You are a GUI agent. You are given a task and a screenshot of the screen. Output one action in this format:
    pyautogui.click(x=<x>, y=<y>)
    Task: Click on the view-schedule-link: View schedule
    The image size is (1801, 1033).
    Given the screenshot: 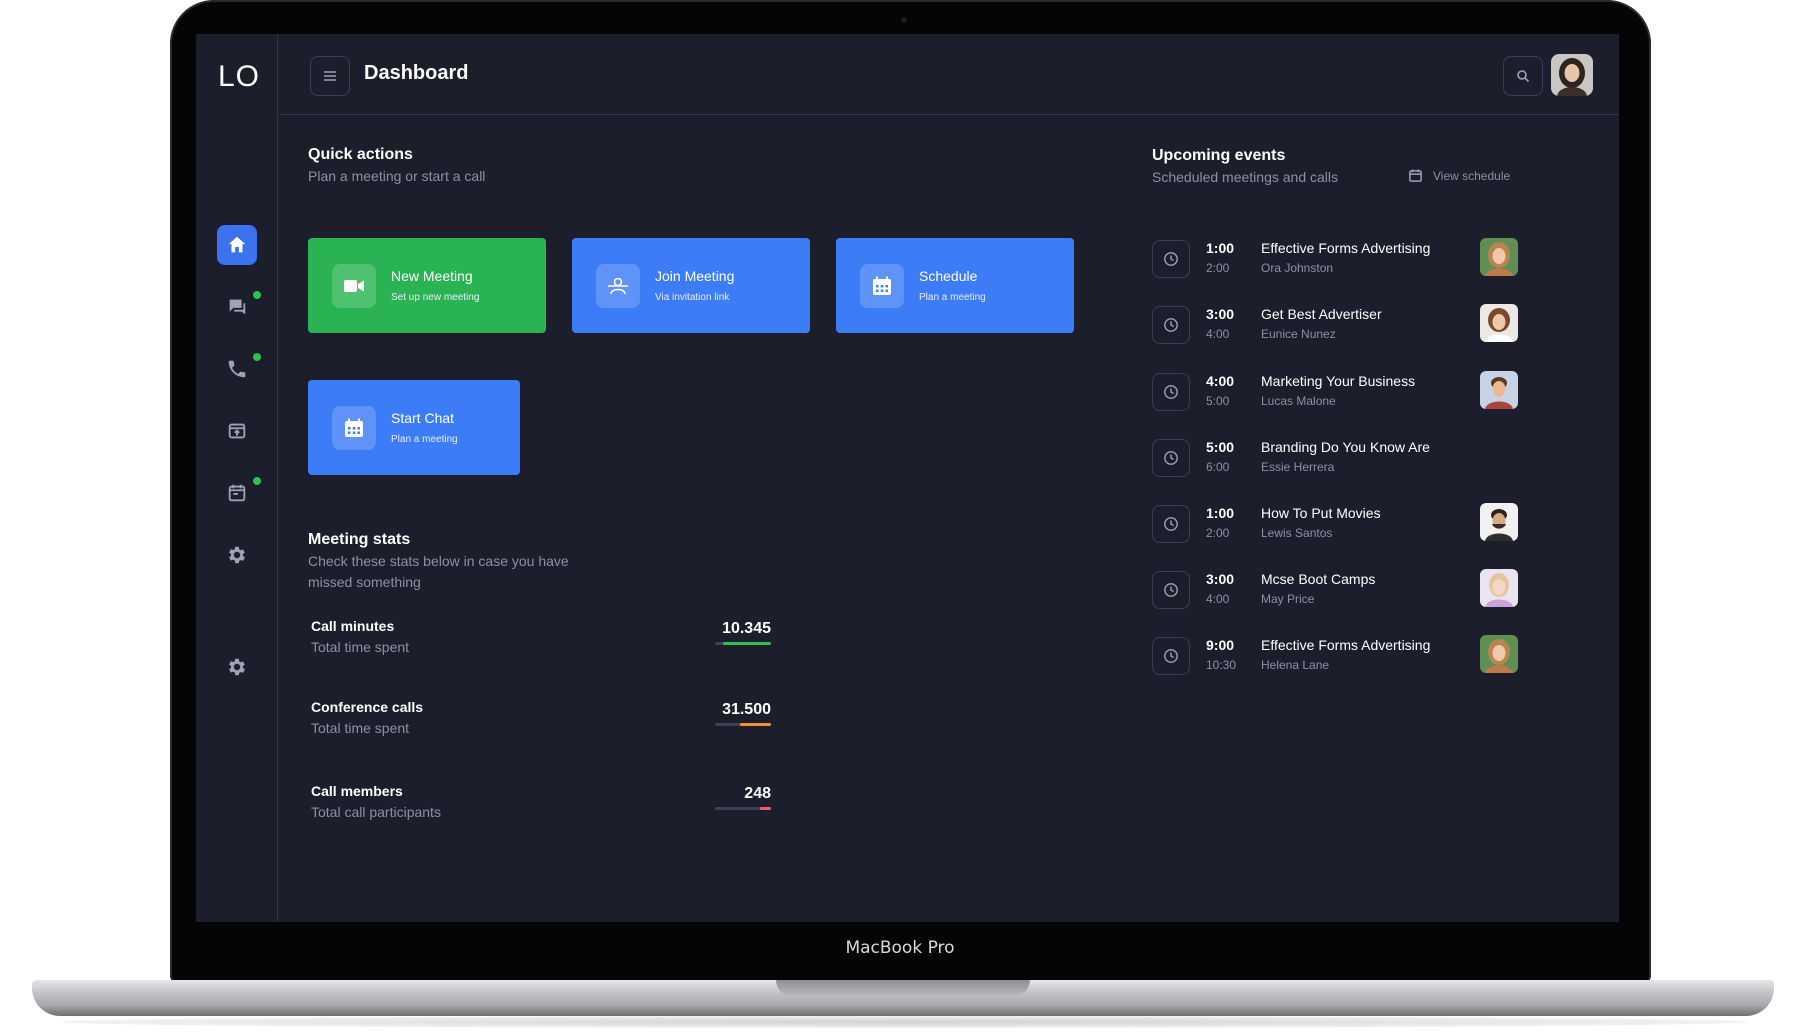 What is the action you would take?
    pyautogui.click(x=1459, y=175)
    